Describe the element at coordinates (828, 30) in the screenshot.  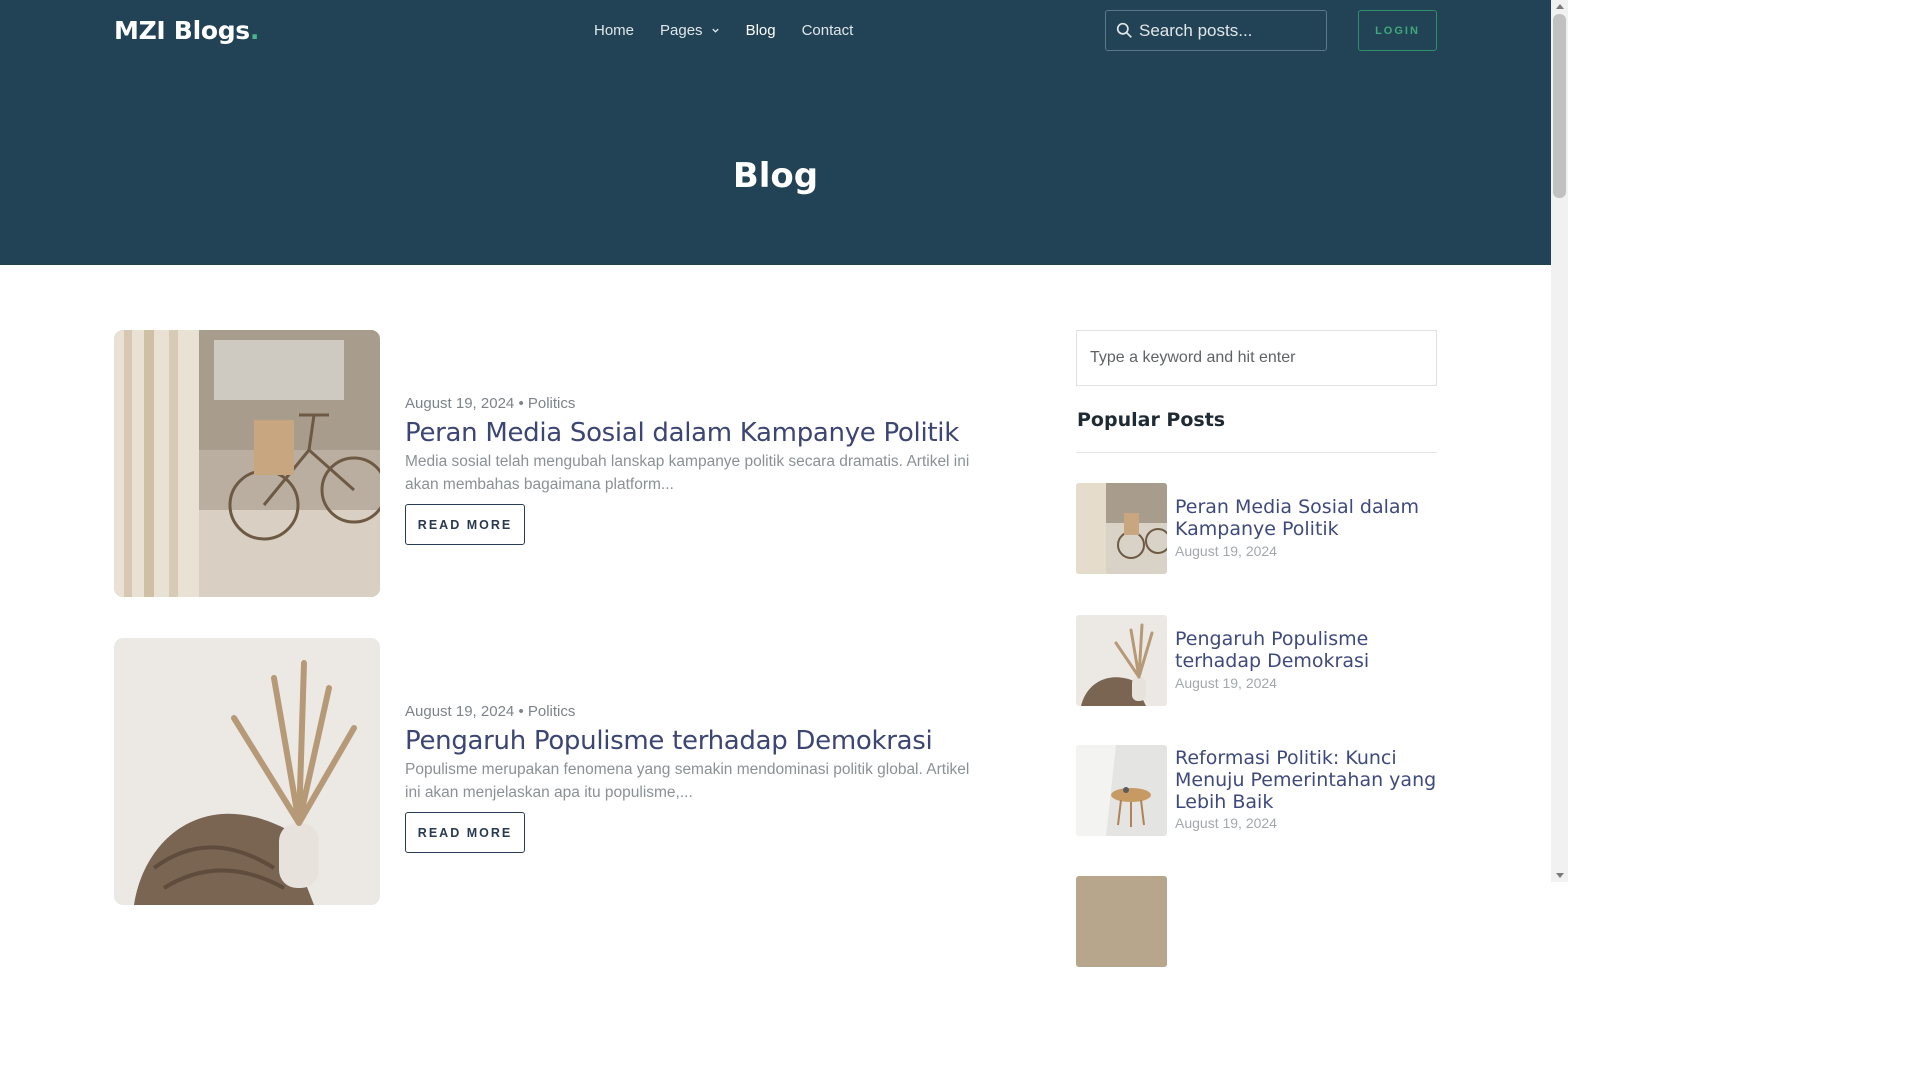
I see `nav-contact: Contact` at that location.